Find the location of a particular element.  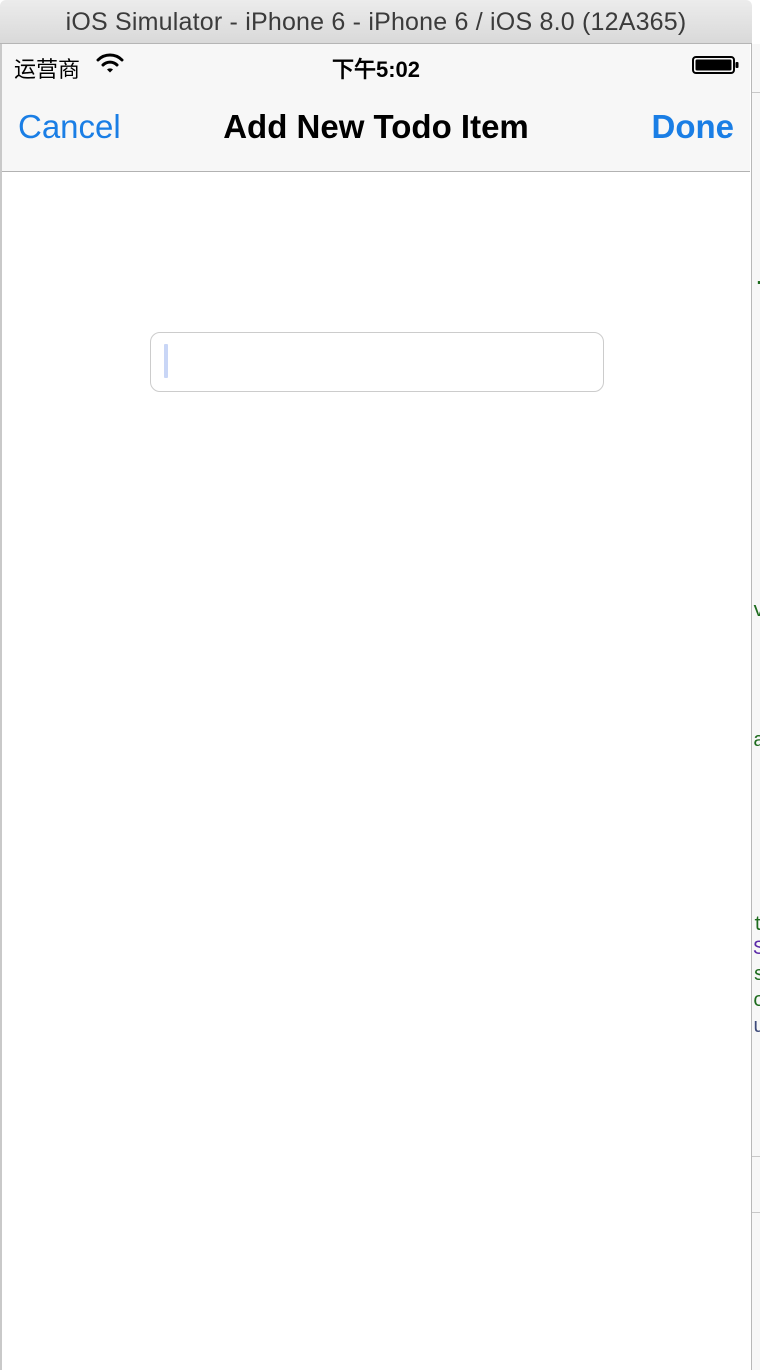

background-editor-strip: . v a t S s c u is located at coordinates (756, 707).